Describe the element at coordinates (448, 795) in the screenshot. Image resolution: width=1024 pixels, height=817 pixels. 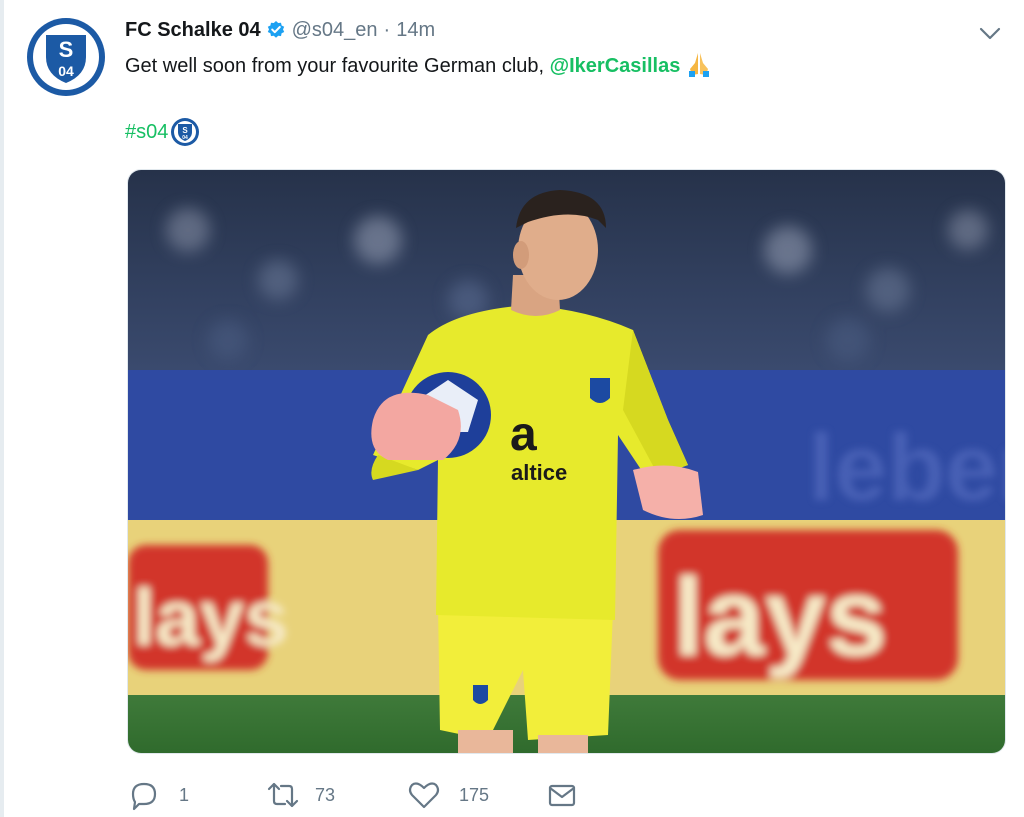
I see `like-button: 175` at that location.